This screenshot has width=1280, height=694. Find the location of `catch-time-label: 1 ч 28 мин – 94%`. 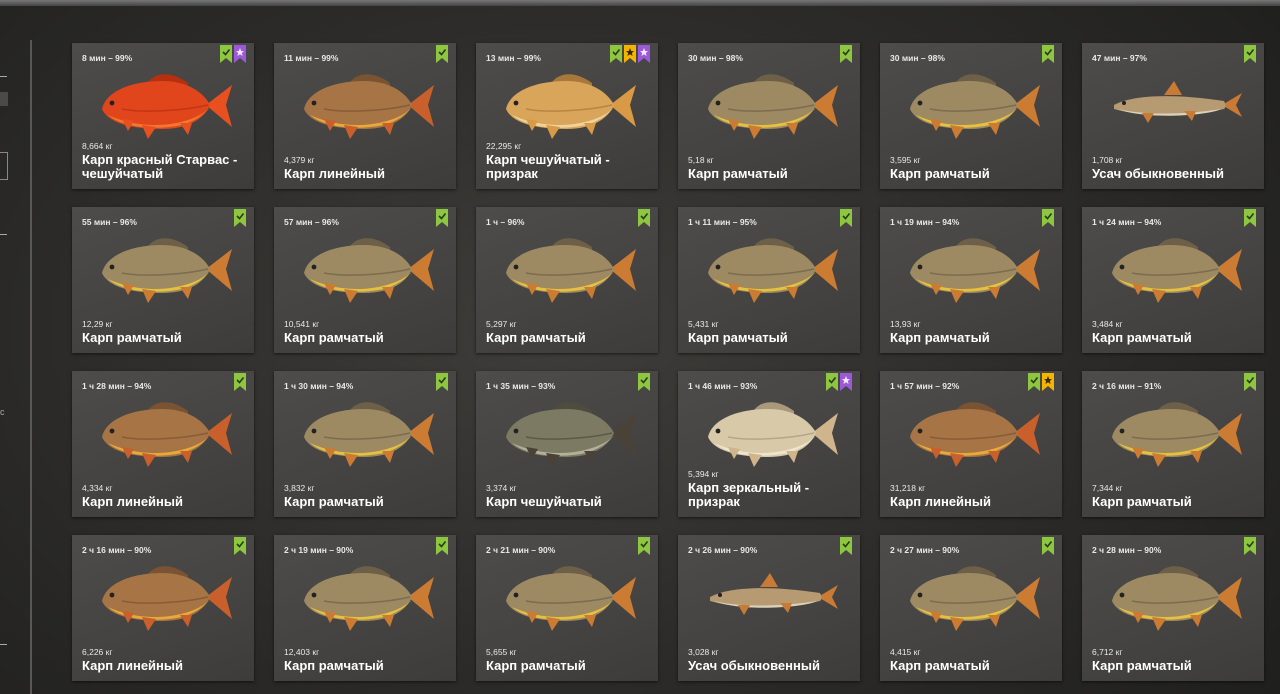

catch-time-label: 1 ч 28 мин – 94% is located at coordinates (117, 386).